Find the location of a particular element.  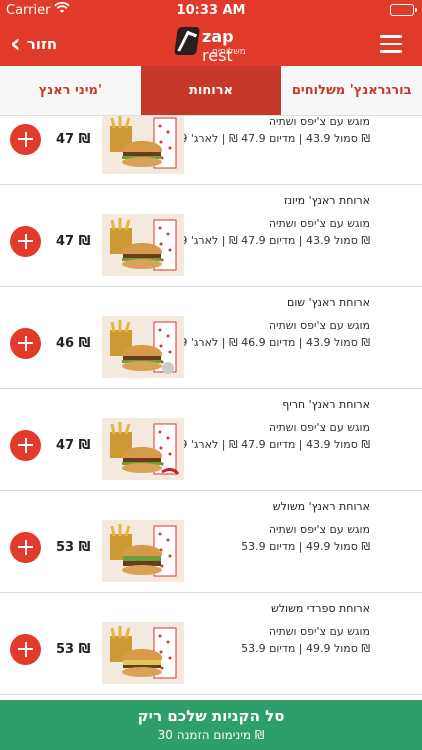

status-bar: Carrier 10:33 AM is located at coordinates (211, 11).